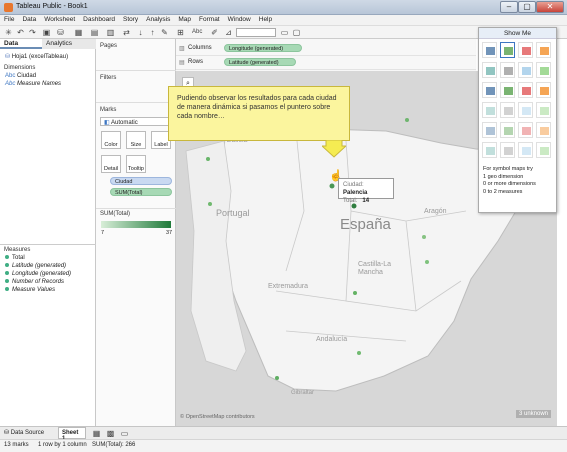  I want to click on group-icon: ⊞, so click(180, 32).